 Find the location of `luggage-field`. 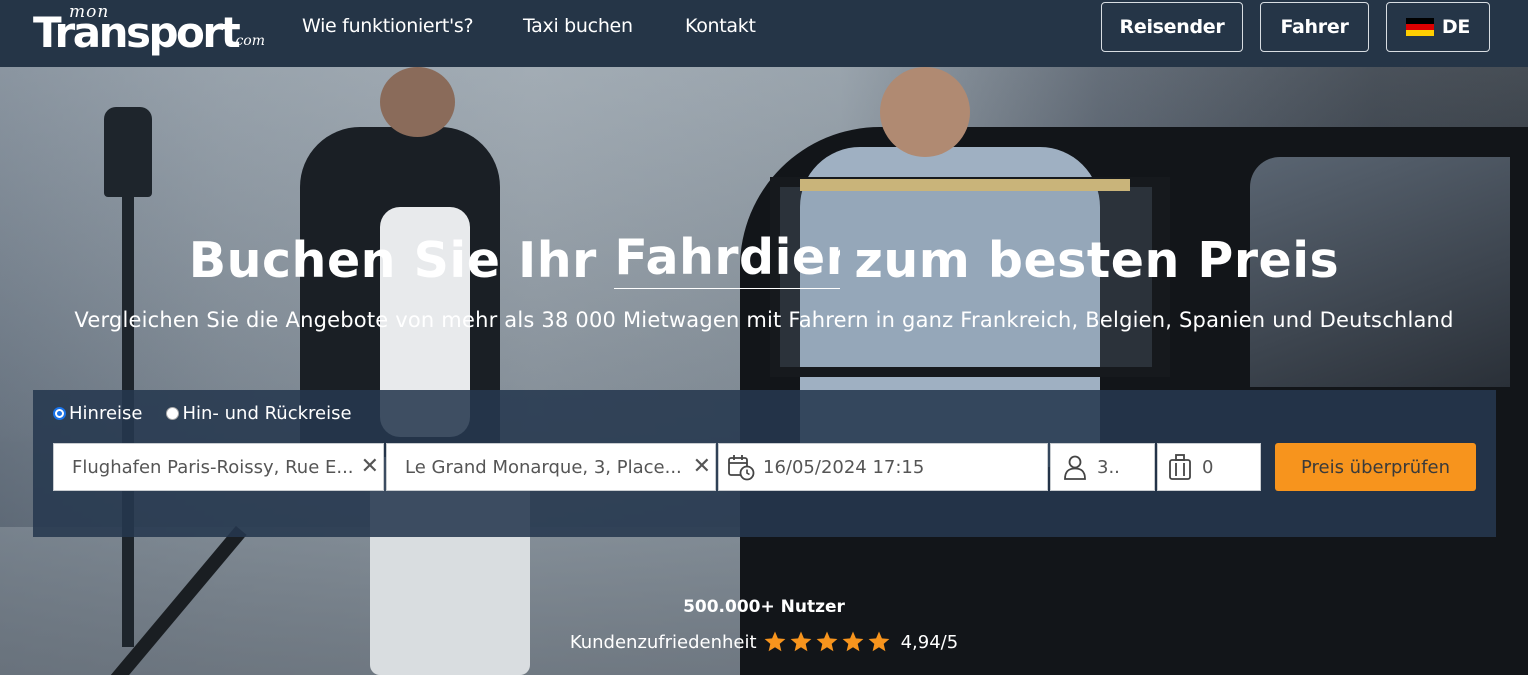

luggage-field is located at coordinates (1209, 467).